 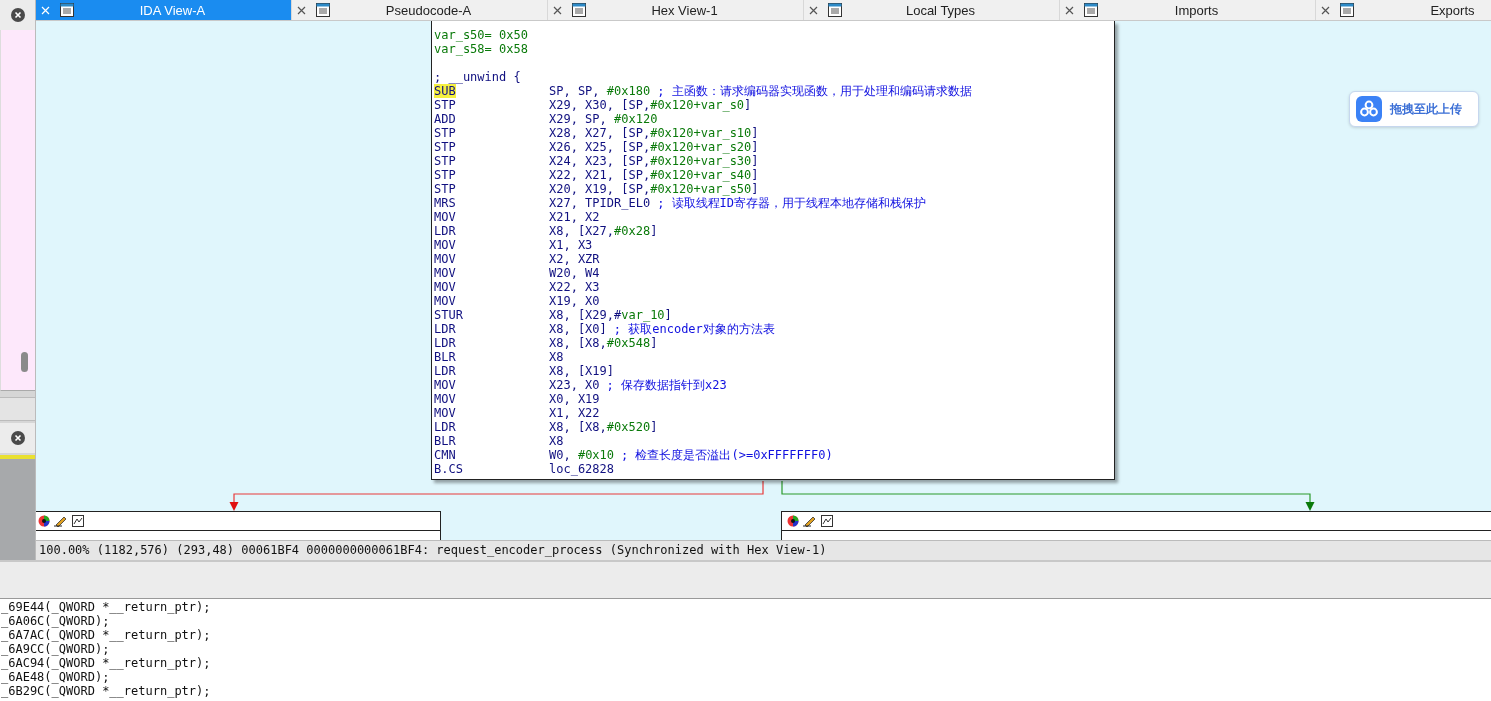 I want to click on mnemonic: B.CS, so click(x=448, y=469).